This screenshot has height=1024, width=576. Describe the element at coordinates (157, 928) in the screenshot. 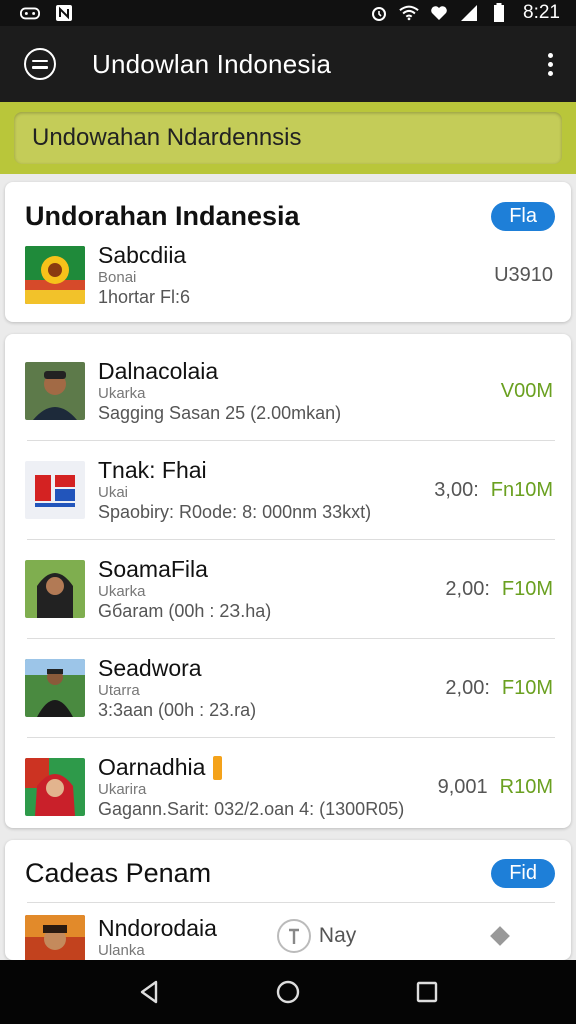

I see `list-item-name: Nndorodaia` at that location.